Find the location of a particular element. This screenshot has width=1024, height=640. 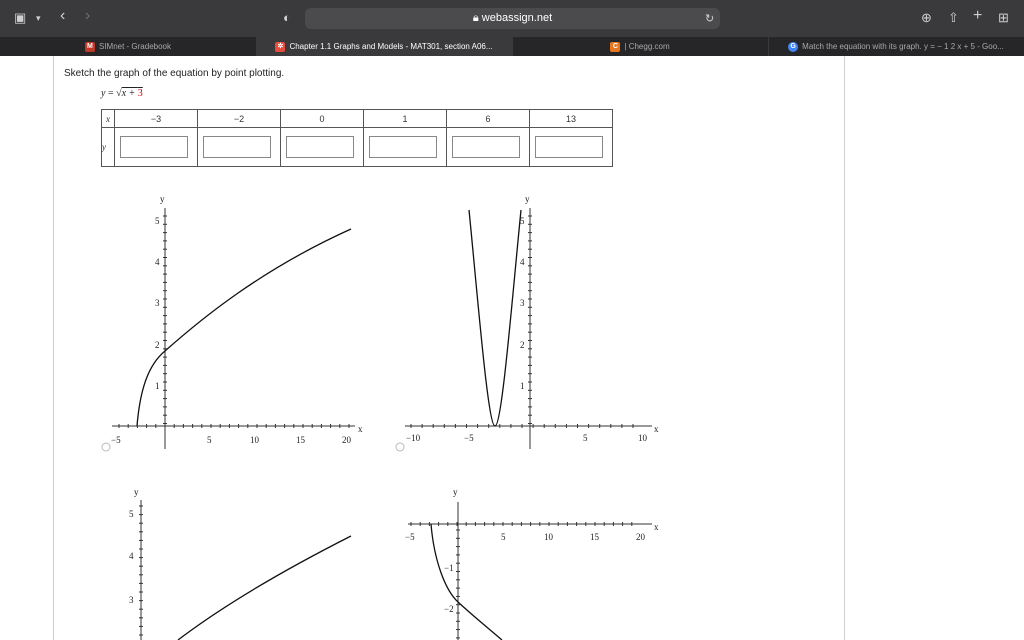

graph-option-1: x y −5 5 10 15 20 1 2 3 4 5 is located at coordinates (232, 323).